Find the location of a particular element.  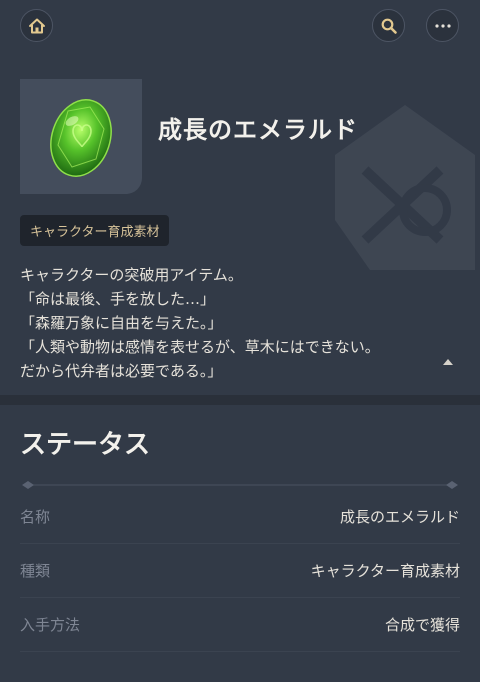

table-row: 名称 成長のエメラルド is located at coordinates (240, 517).